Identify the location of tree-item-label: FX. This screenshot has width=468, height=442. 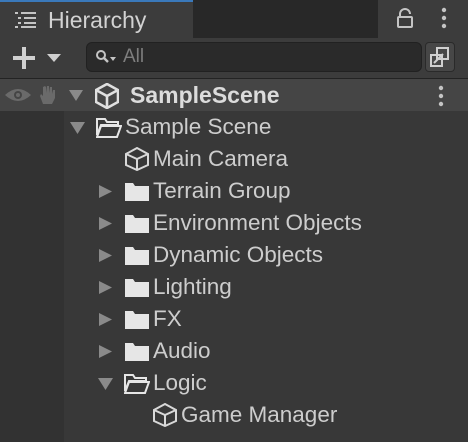
(167, 318).